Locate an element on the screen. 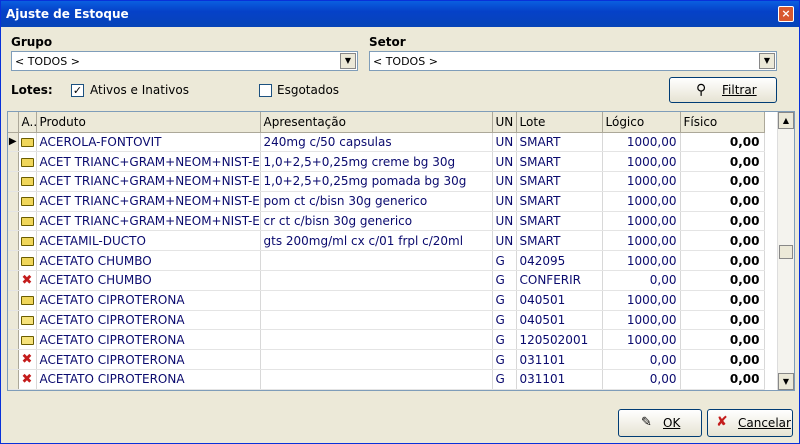  table-row: ACETATO CIPROTERONA G 120502001 1000,00 0,00 is located at coordinates (386, 340).